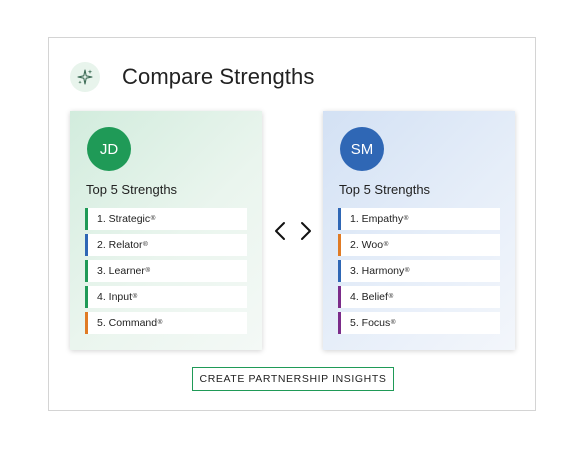  I want to click on list-item: 3. Harmony ®, so click(419, 271).